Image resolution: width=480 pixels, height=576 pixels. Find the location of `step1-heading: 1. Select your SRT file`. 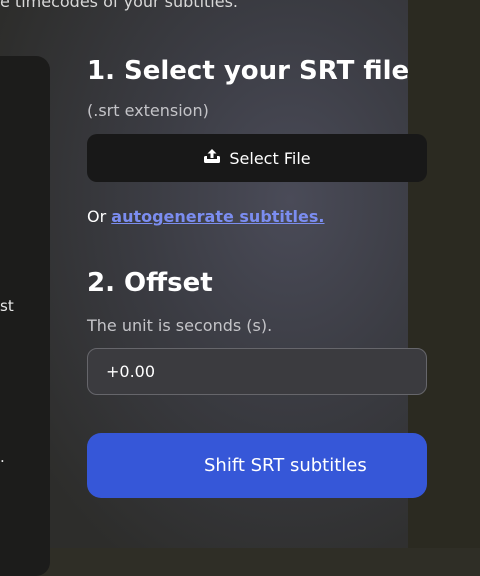

step1-heading: 1. Select your SRT file is located at coordinates (248, 71).